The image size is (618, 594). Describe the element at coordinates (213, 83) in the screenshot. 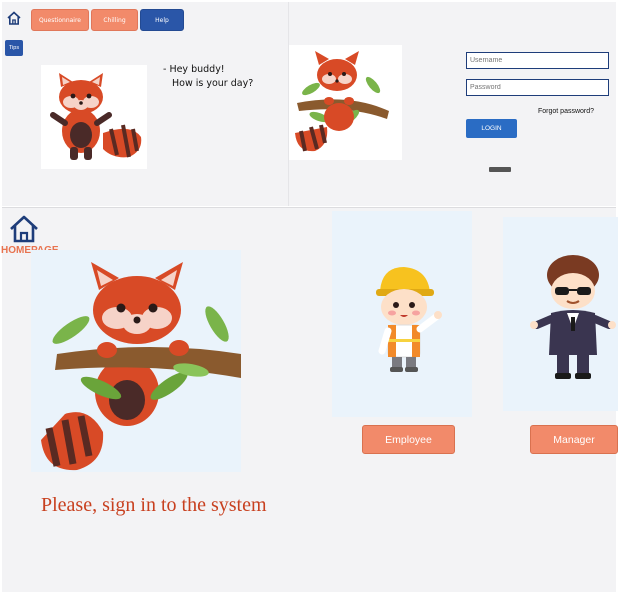

I see `greeting-line-2: How is your day?` at that location.